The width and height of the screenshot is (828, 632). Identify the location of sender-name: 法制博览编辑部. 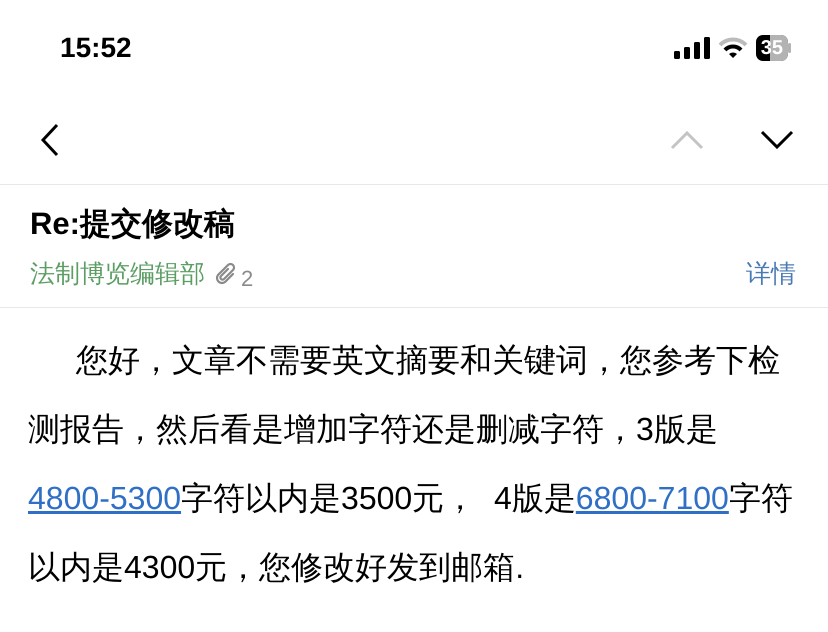
(117, 275).